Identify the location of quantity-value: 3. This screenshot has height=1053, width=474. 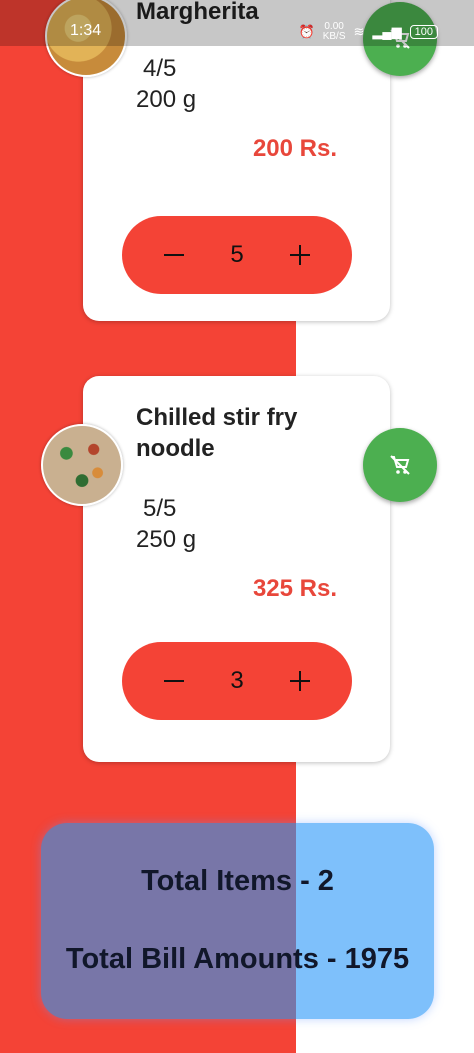
(237, 680).